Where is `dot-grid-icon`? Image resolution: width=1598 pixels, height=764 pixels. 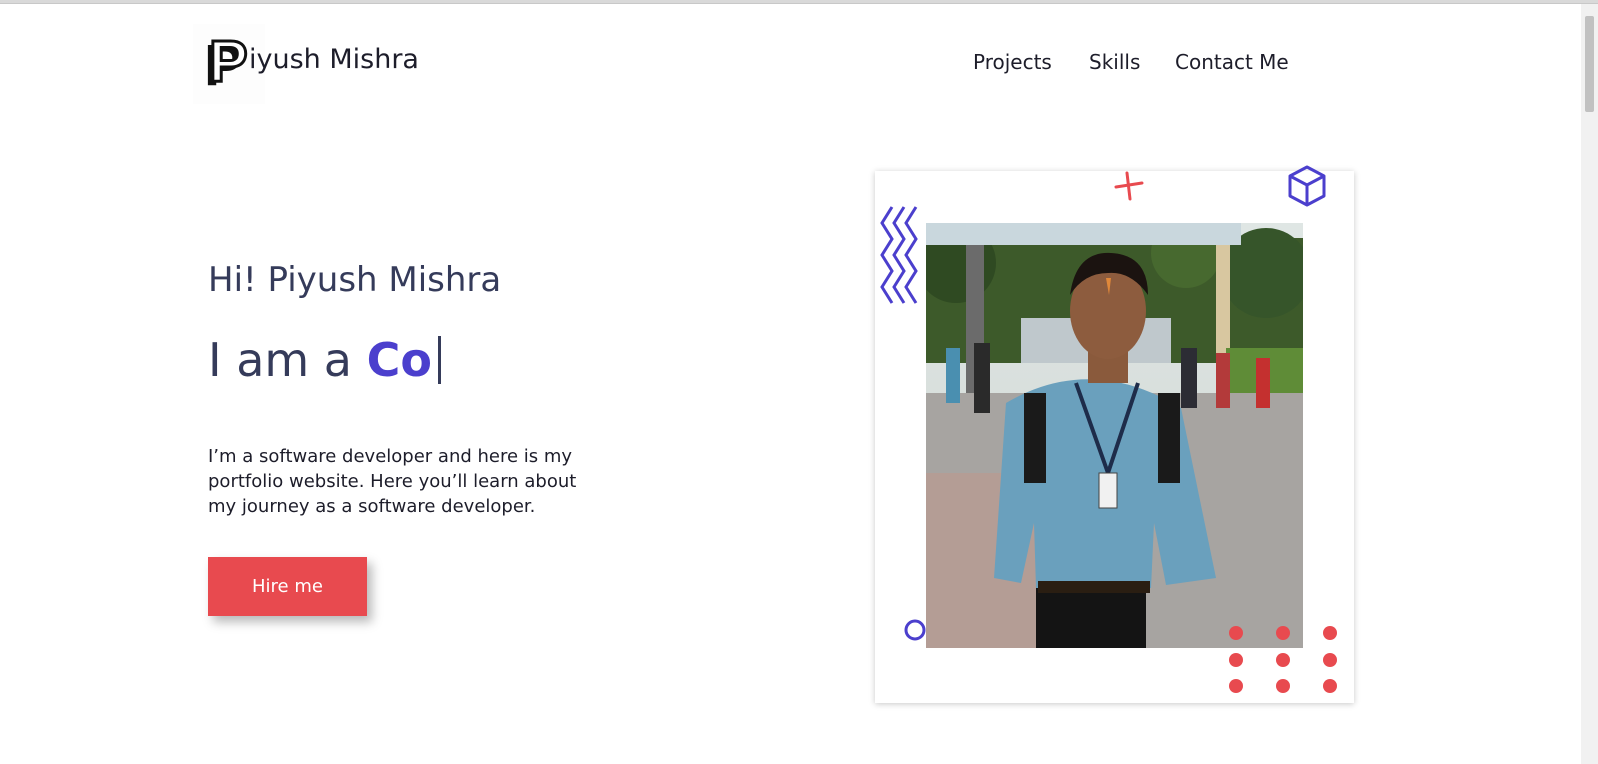 dot-grid-icon is located at coordinates (1283, 659).